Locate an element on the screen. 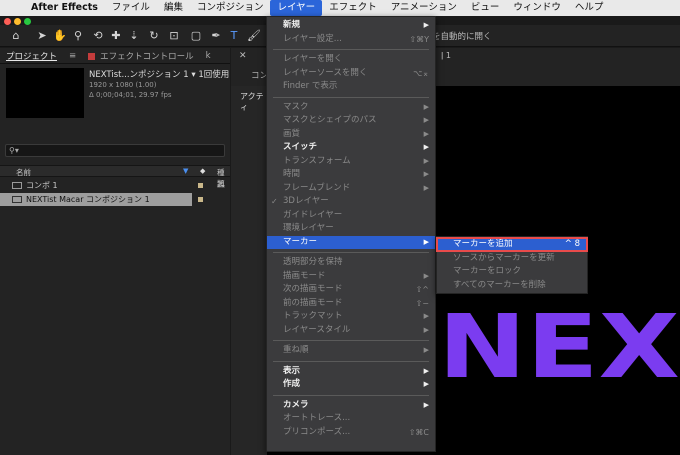  layer-menu-item-label: 環境レイヤー is located at coordinates (308, 228).